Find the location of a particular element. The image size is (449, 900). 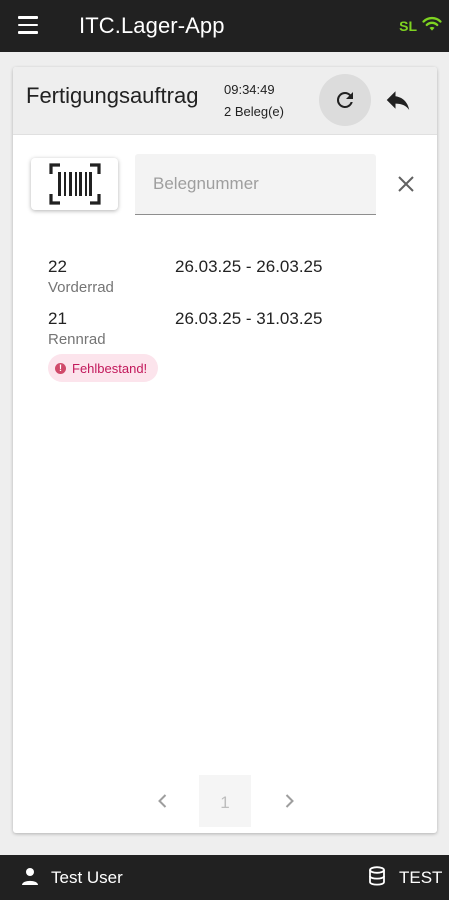

shortage-label: Fehlbestand! is located at coordinates (110, 368).